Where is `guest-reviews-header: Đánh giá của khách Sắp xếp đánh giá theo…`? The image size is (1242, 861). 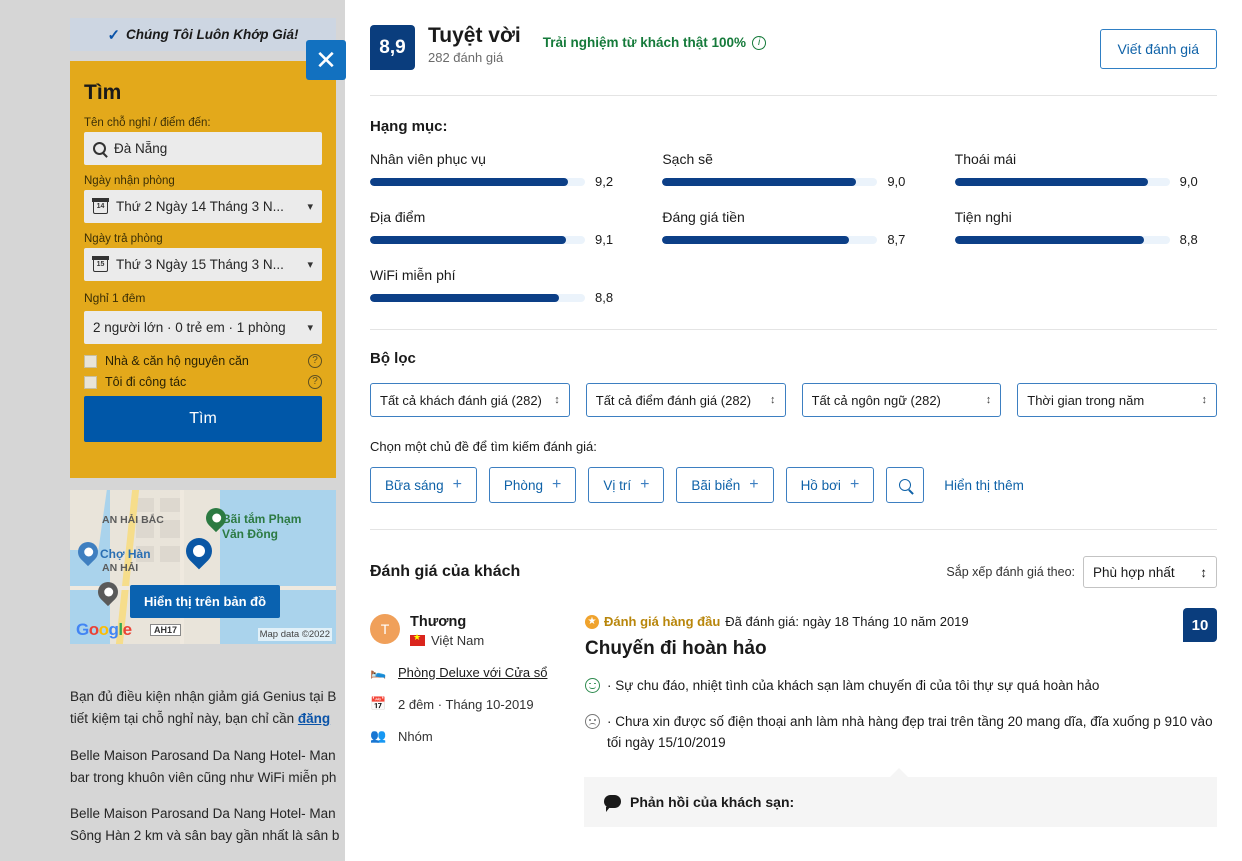 guest-reviews-header: Đánh giá của khách Sắp xếp đánh giá theo… is located at coordinates (793, 572).